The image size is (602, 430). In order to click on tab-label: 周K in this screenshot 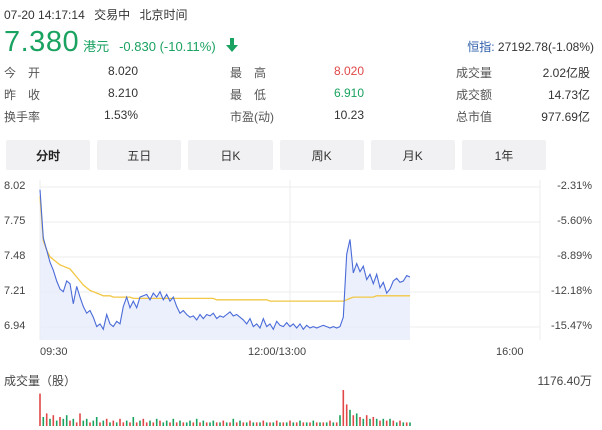, I will do `click(321, 155)`.